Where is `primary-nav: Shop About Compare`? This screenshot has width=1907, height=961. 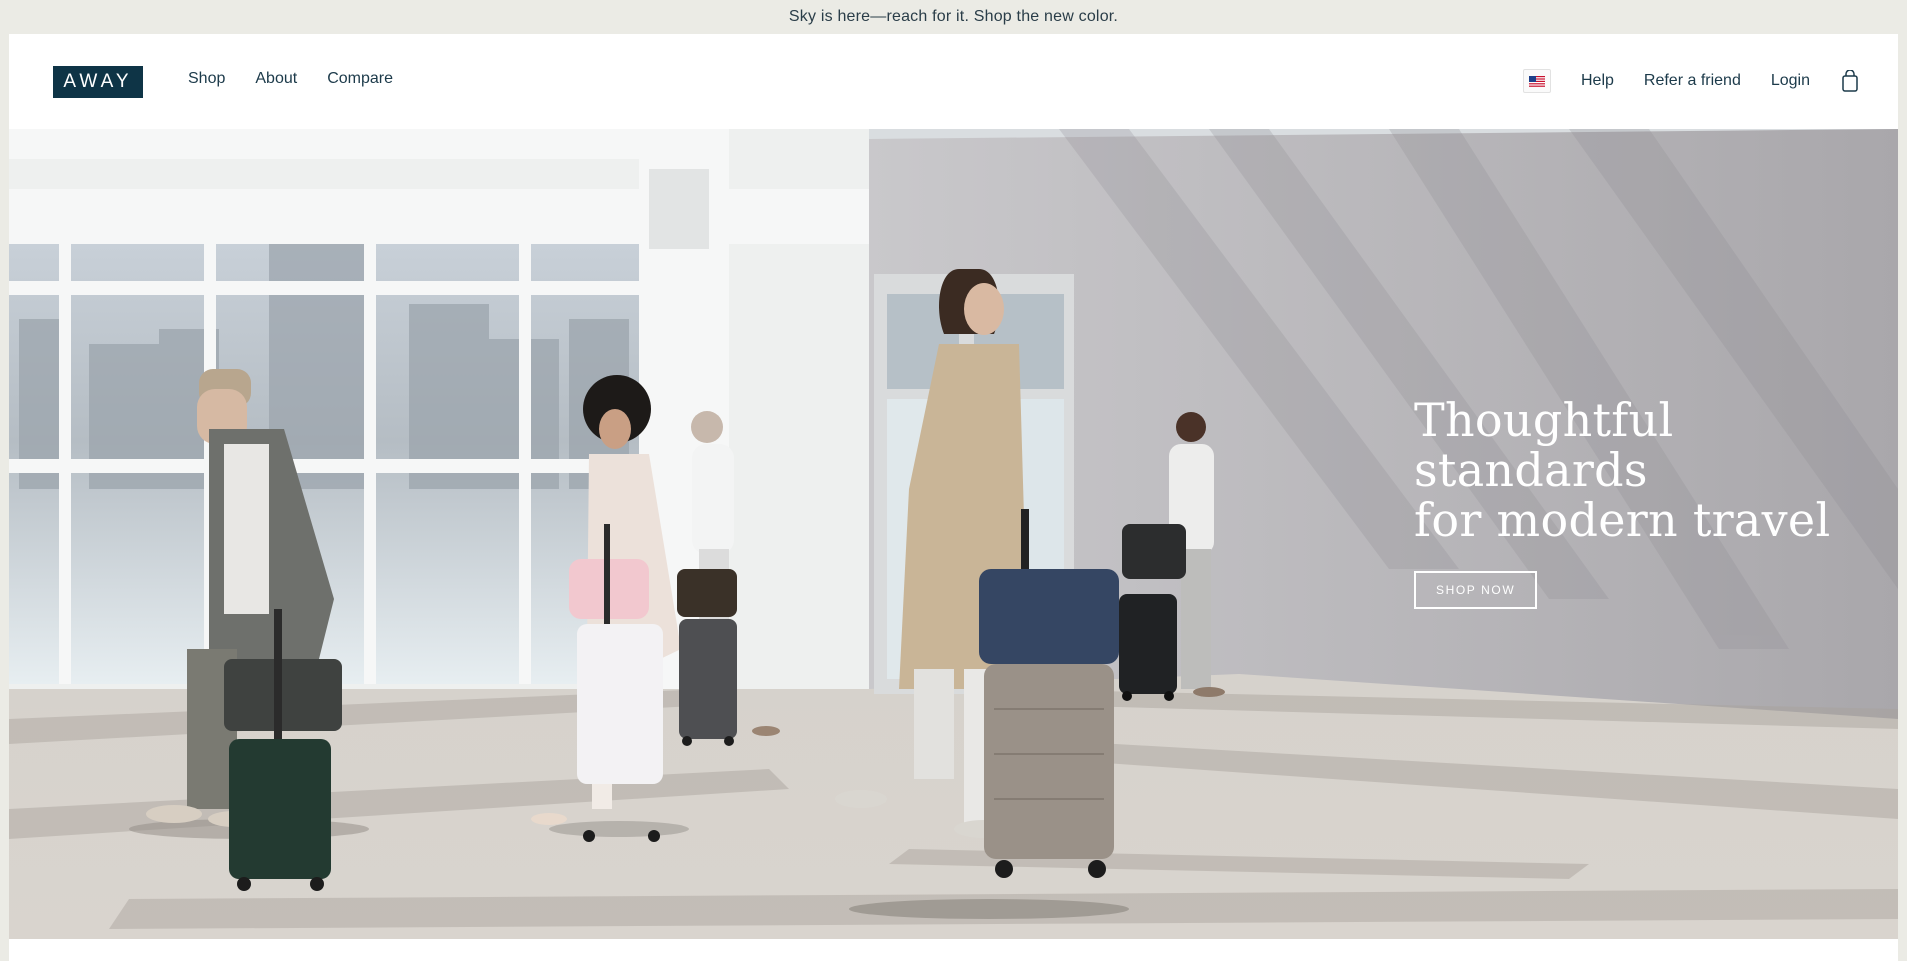
primary-nav: Shop About Compare is located at coordinates (290, 79).